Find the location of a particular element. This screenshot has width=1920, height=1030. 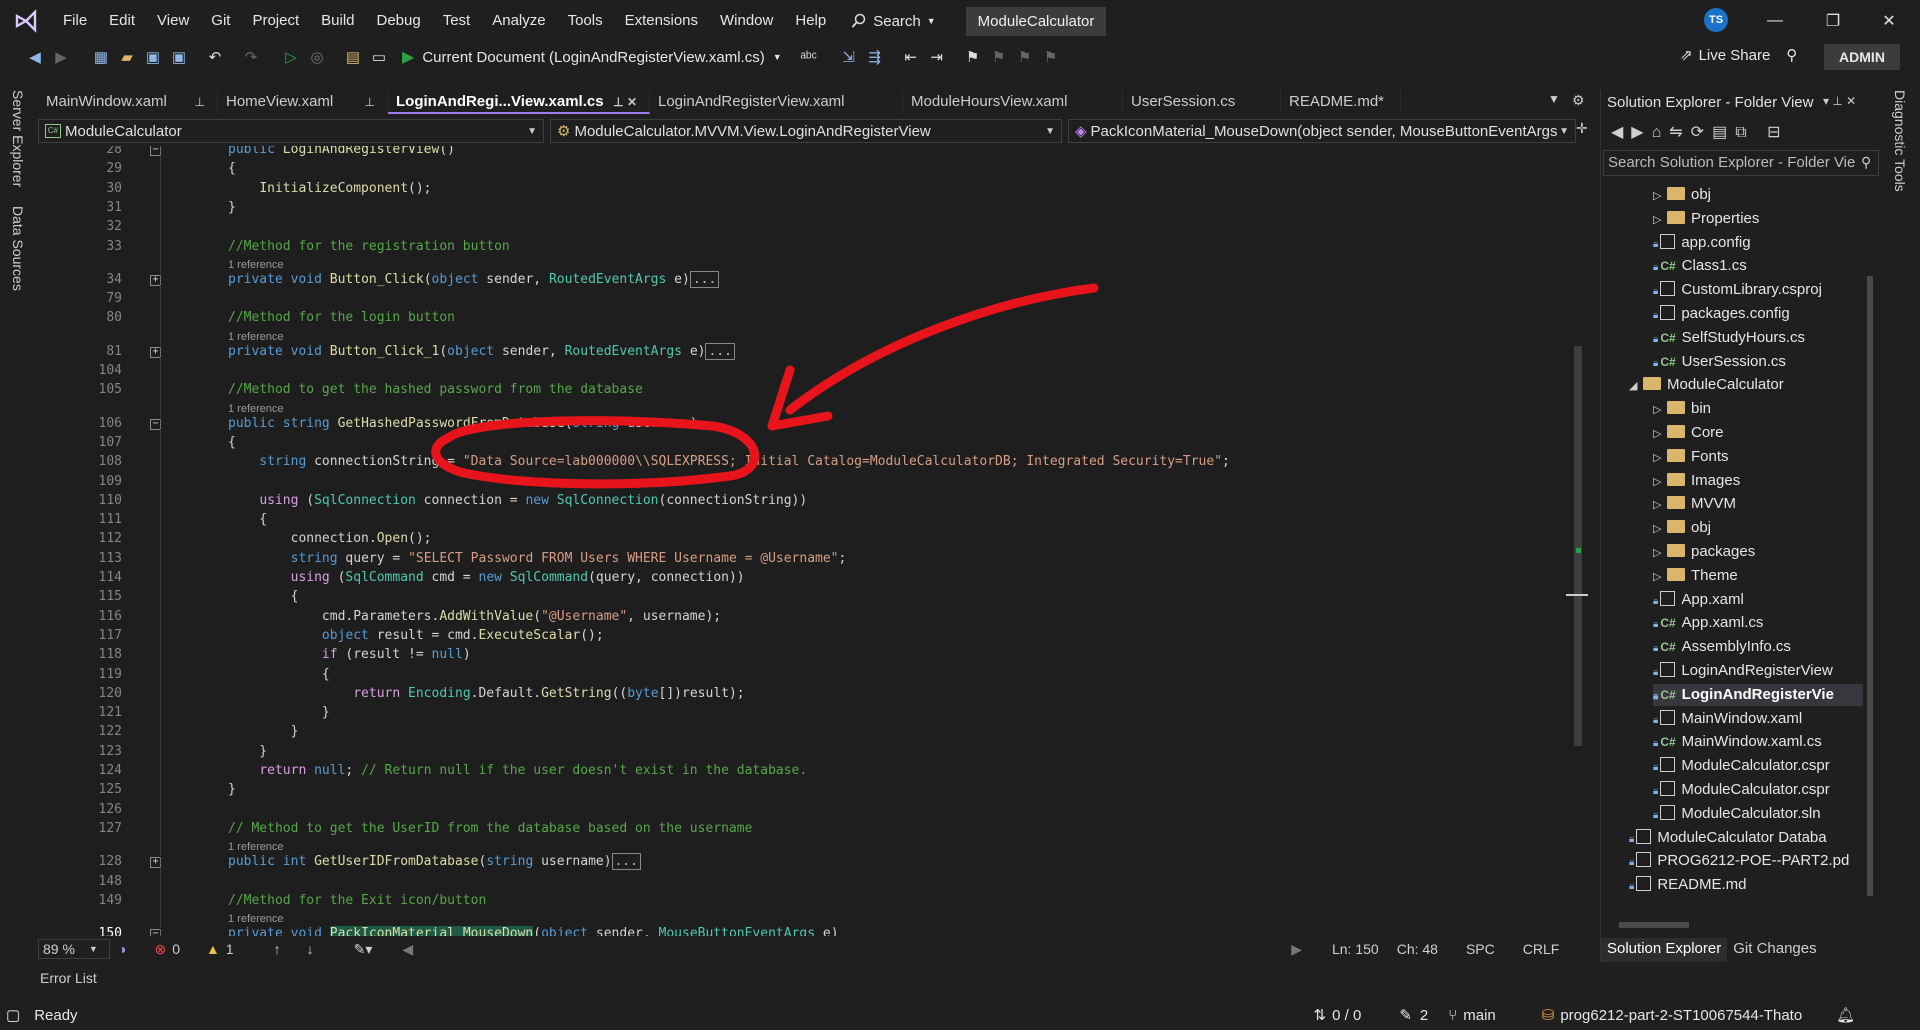

admin-badge: ADMIN is located at coordinates (1862, 57).